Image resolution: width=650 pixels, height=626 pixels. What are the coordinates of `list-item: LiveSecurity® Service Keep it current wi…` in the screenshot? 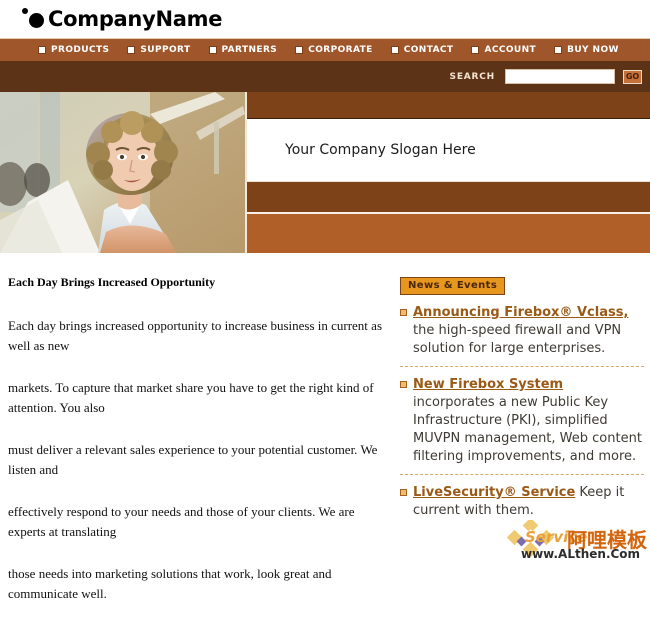 It's located at (522, 502).